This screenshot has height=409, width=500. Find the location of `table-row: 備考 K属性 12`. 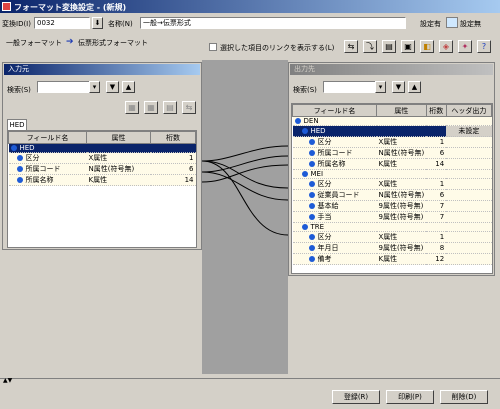

table-row: 備考 K属性 12 is located at coordinates (392, 259).